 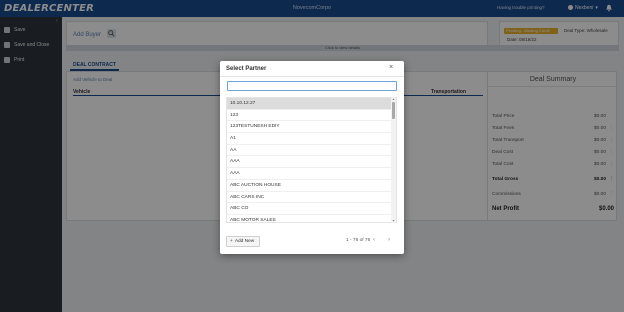 What do you see at coordinates (246, 69) in the screenshot?
I see `modal-title: Select Partner` at bounding box center [246, 69].